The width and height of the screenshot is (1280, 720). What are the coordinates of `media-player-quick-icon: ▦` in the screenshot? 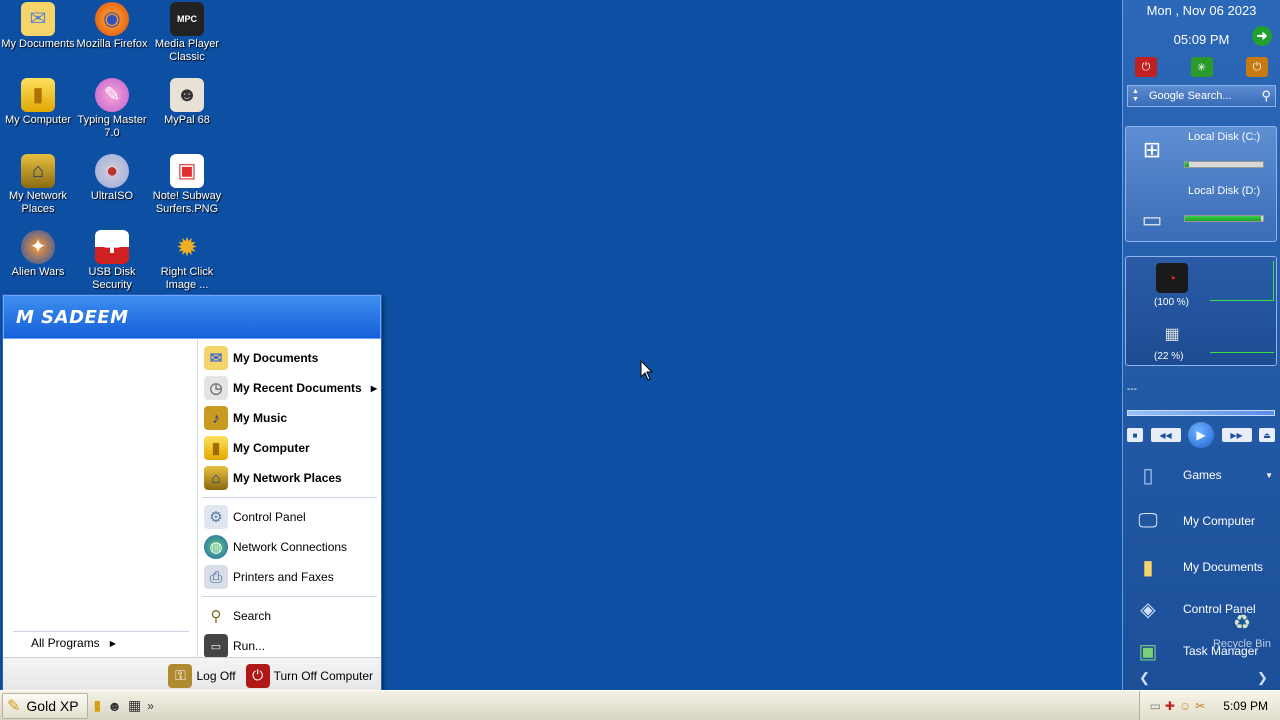 It's located at (134, 705).